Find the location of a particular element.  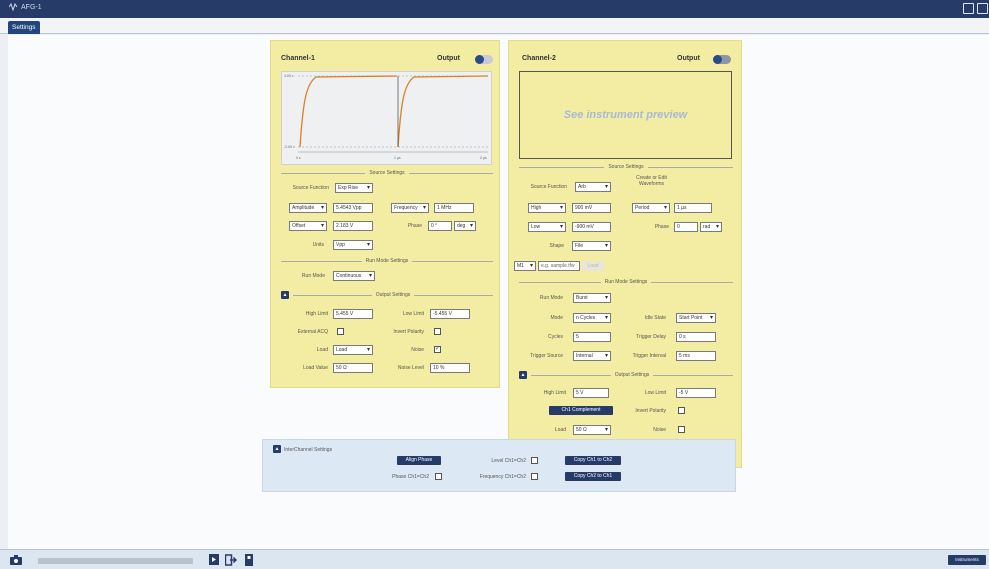

ch2-high-limit-label: High Limit is located at coordinates (554, 393).